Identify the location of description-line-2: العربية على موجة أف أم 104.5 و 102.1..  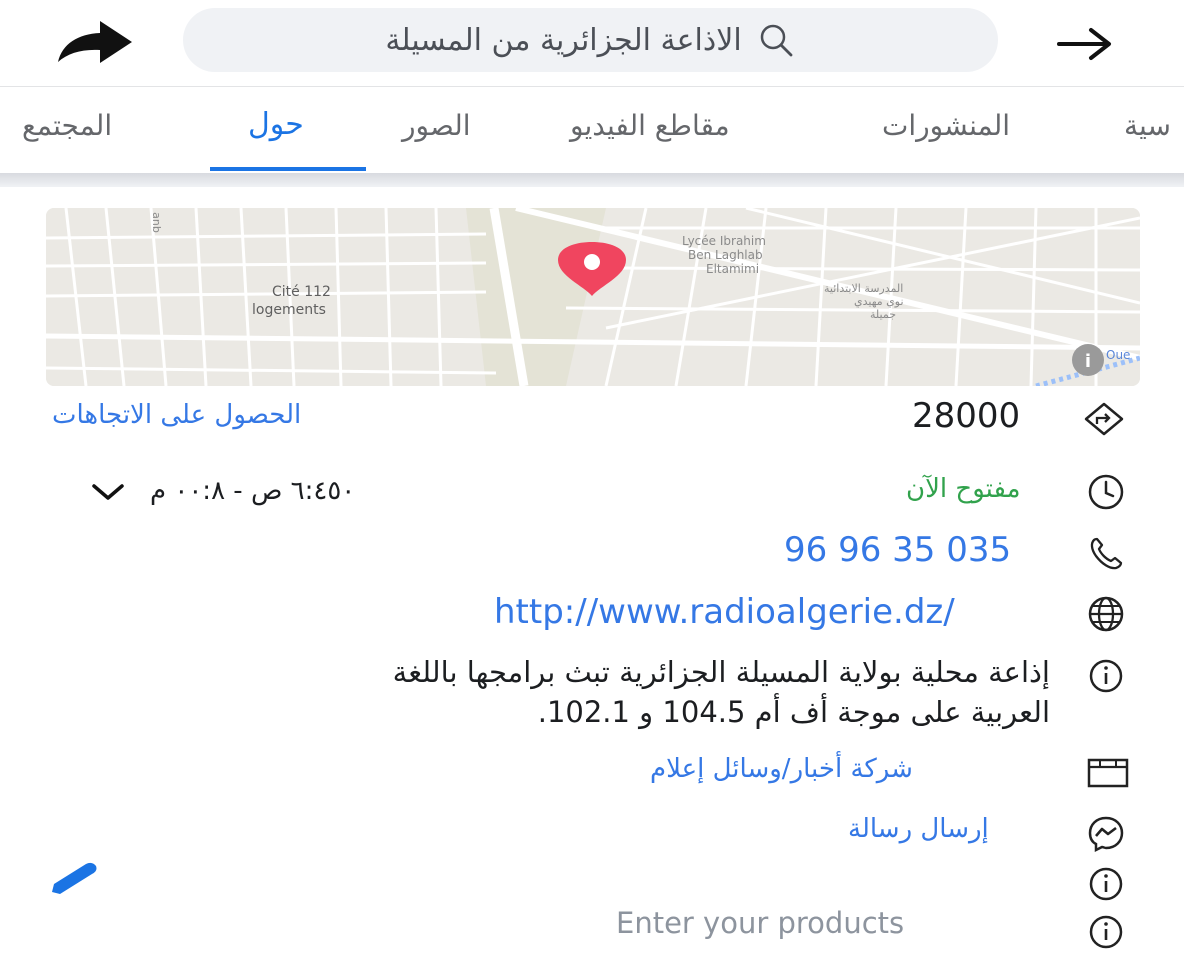
(793, 712).